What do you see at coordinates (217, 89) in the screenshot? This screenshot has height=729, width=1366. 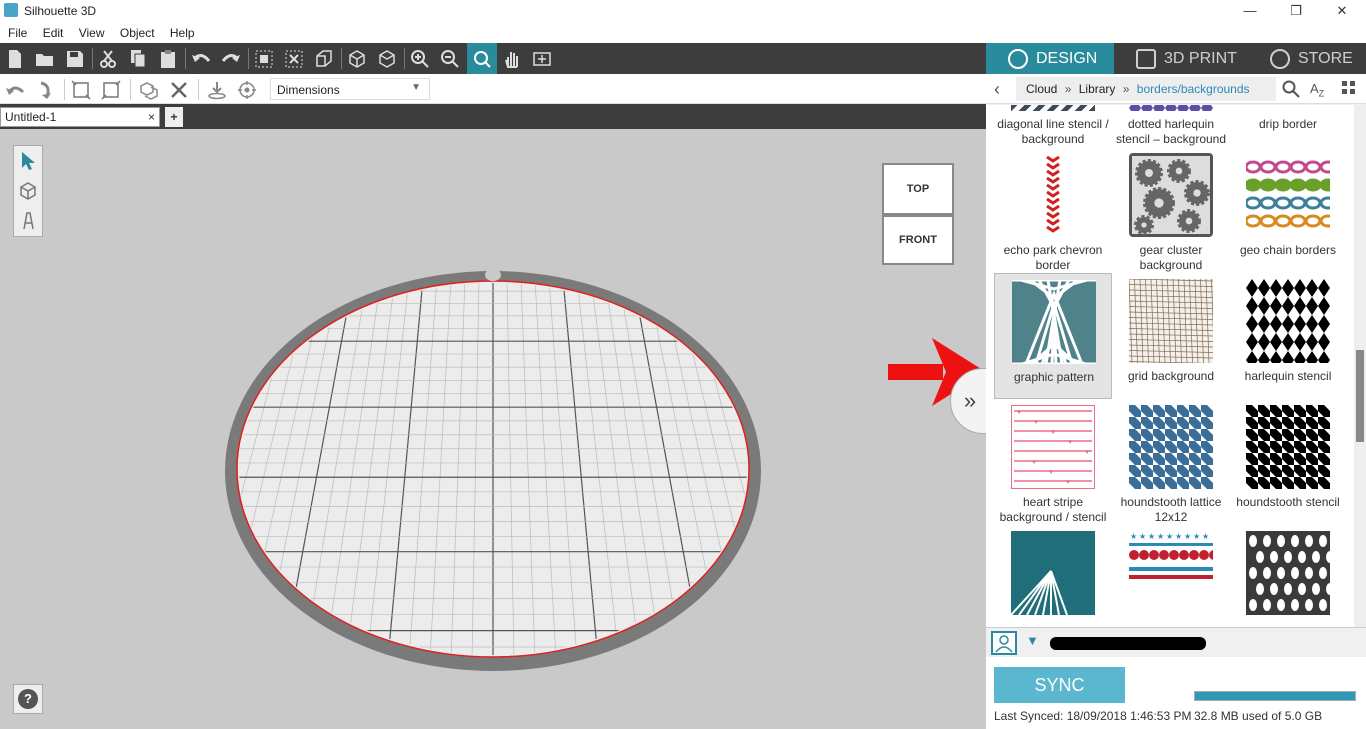 I see `drop-to-bed-icon` at bounding box center [217, 89].